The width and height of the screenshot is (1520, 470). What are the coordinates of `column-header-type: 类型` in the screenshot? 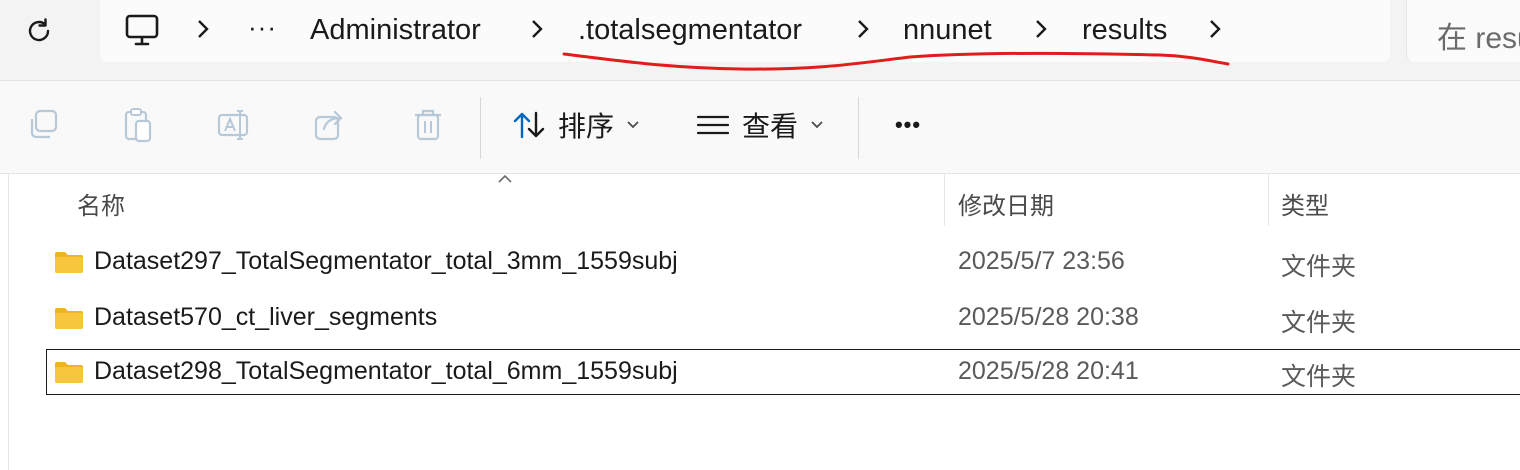 It's located at (1305, 203).